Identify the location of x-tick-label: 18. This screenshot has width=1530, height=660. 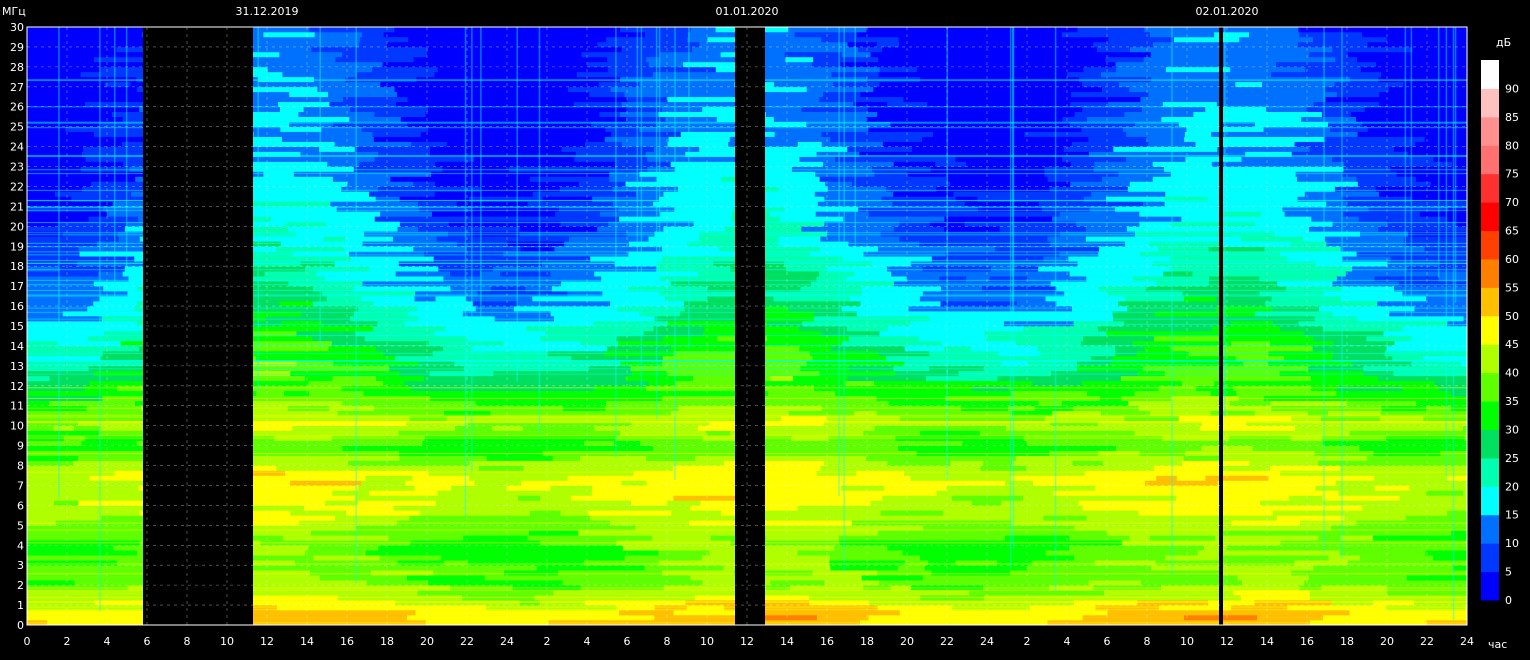
(867, 641).